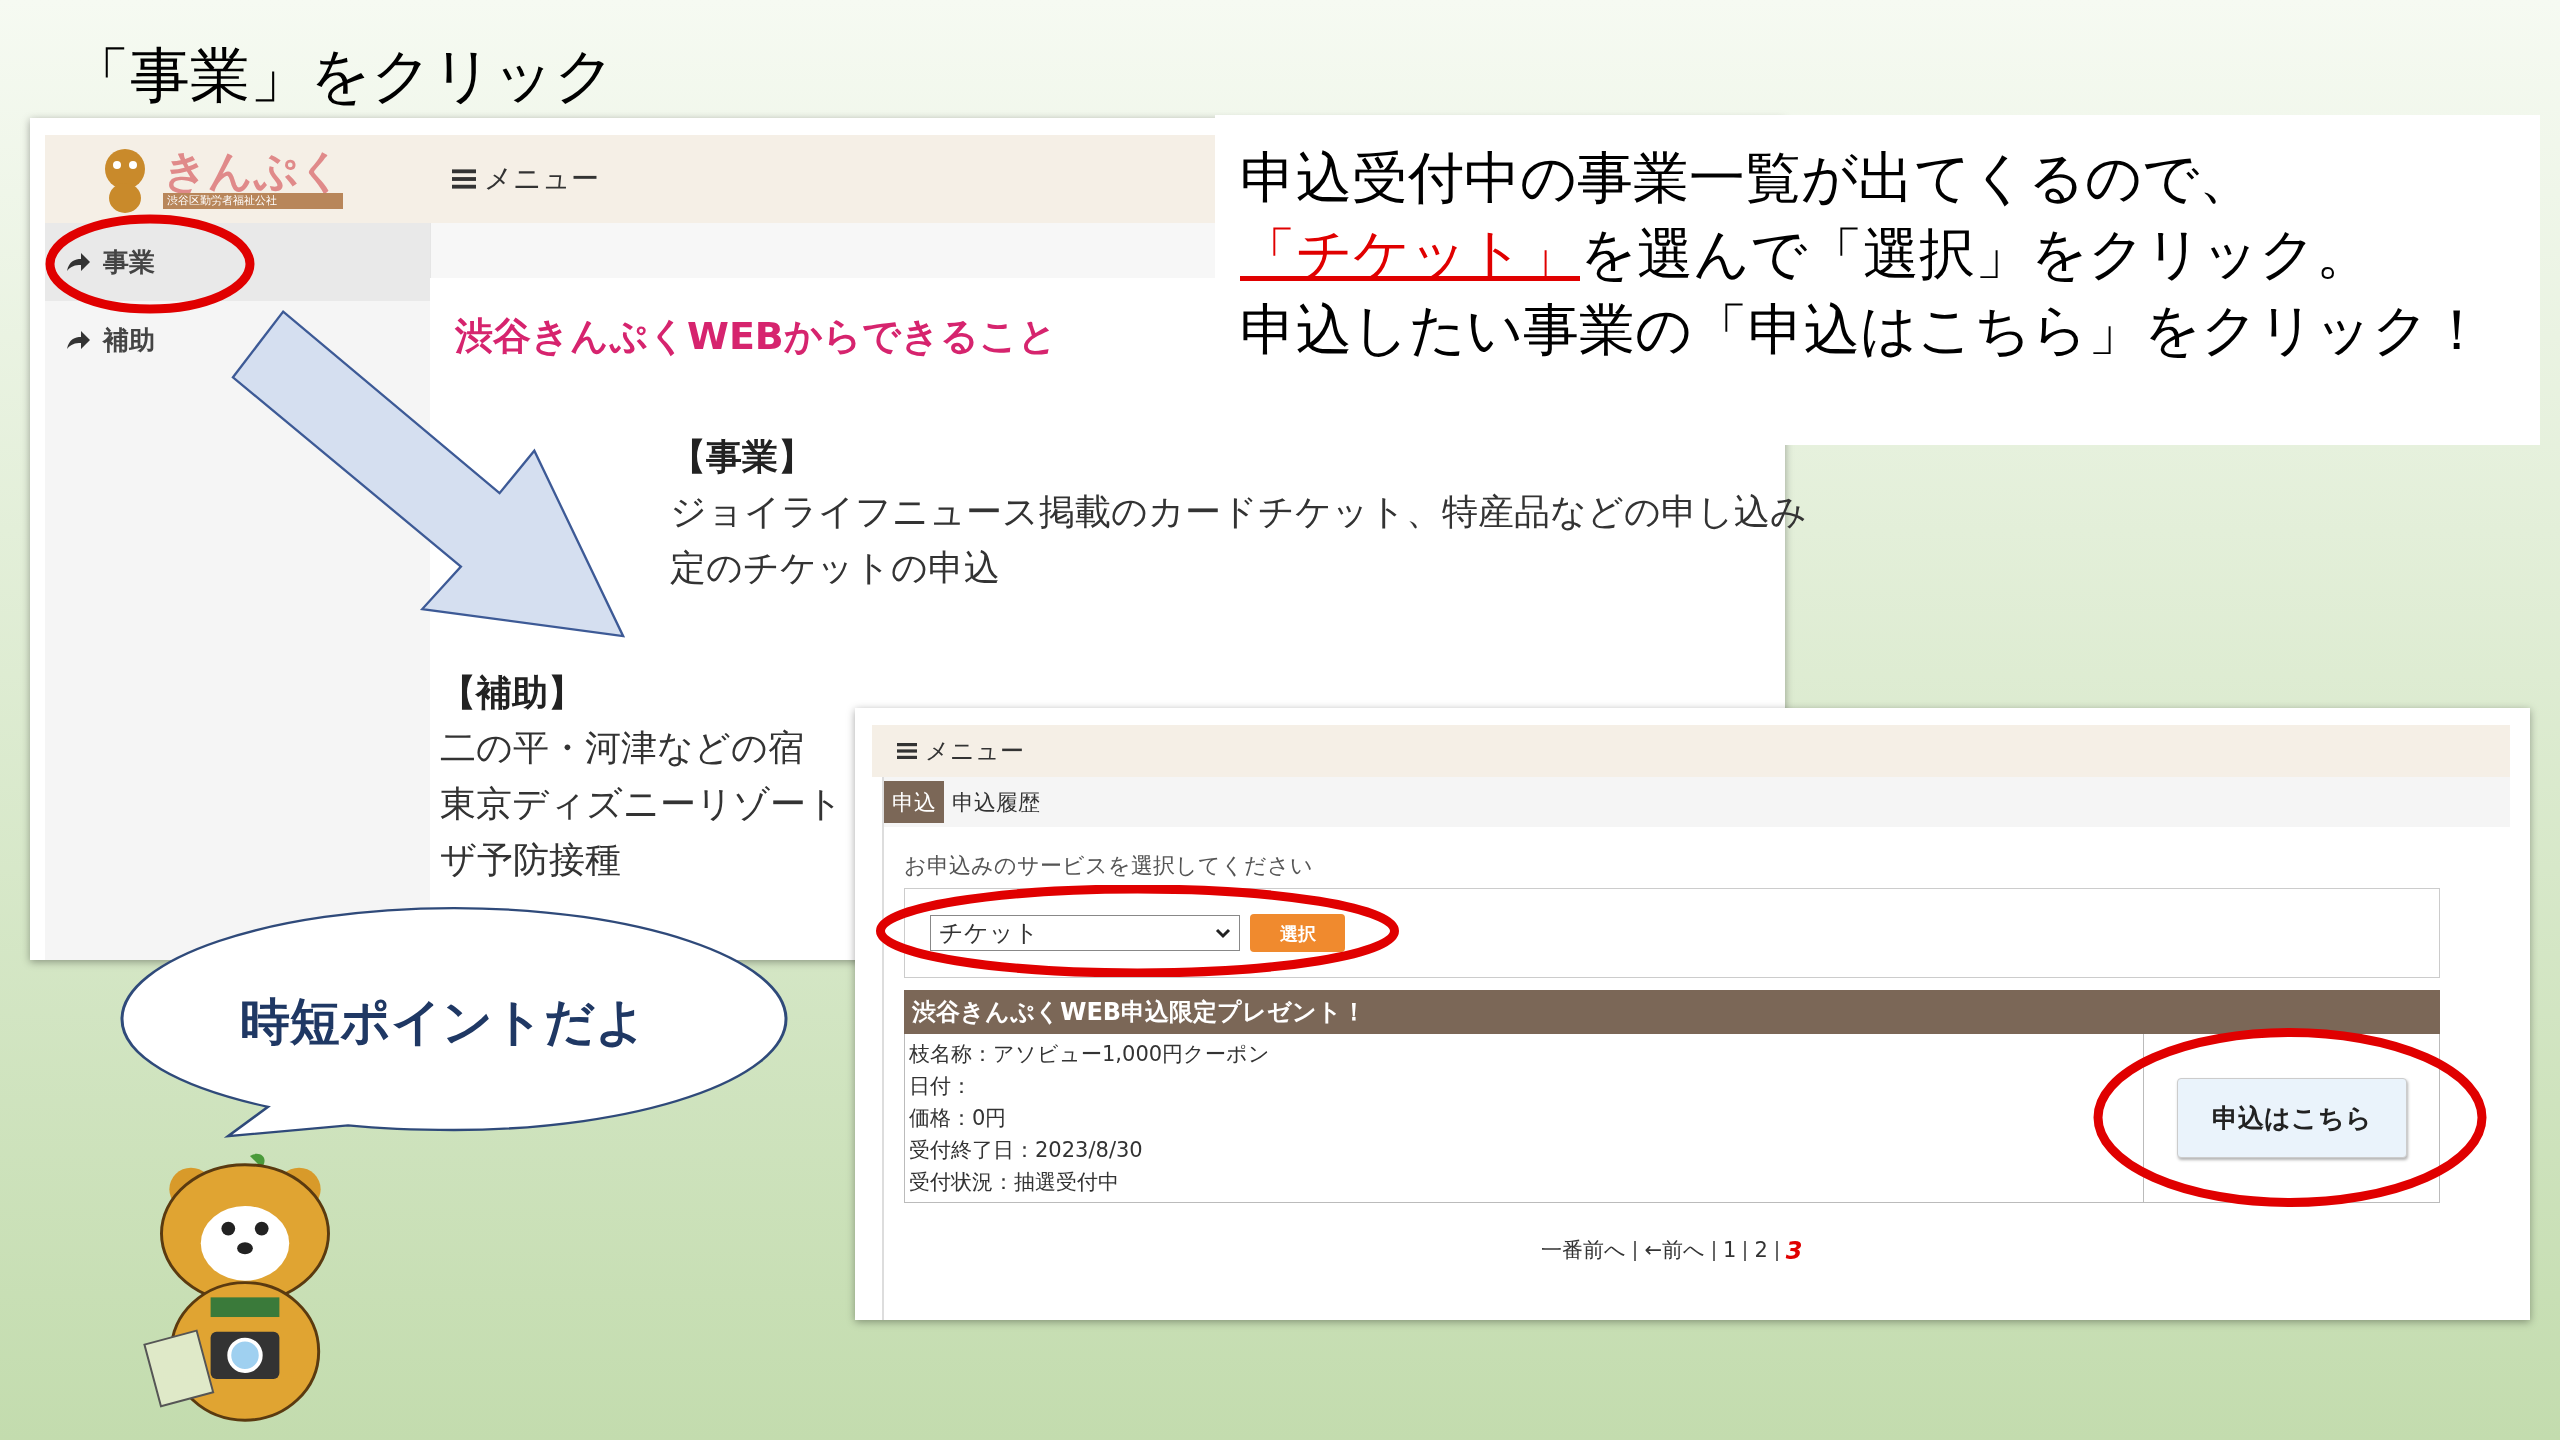 Image resolution: width=2560 pixels, height=1440 pixels. Describe the element at coordinates (443, 1022) in the screenshot. I see `callout-text: 時短ポイントだよ` at that location.